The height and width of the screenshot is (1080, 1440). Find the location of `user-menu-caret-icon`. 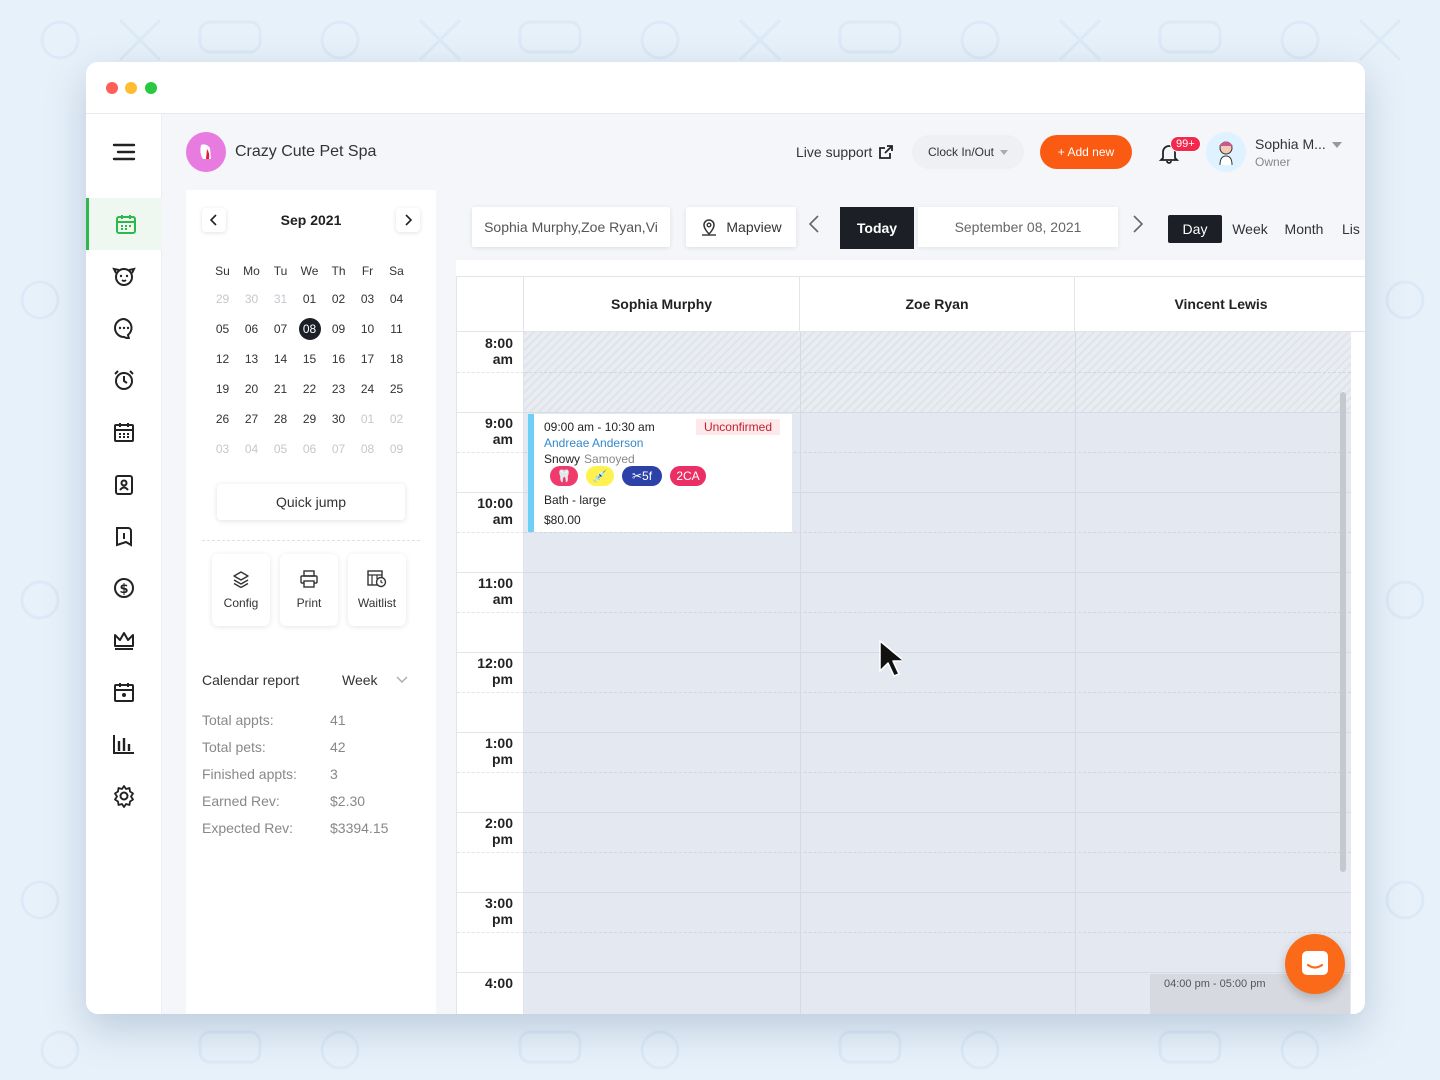

user-menu-caret-icon is located at coordinates (1337, 145).